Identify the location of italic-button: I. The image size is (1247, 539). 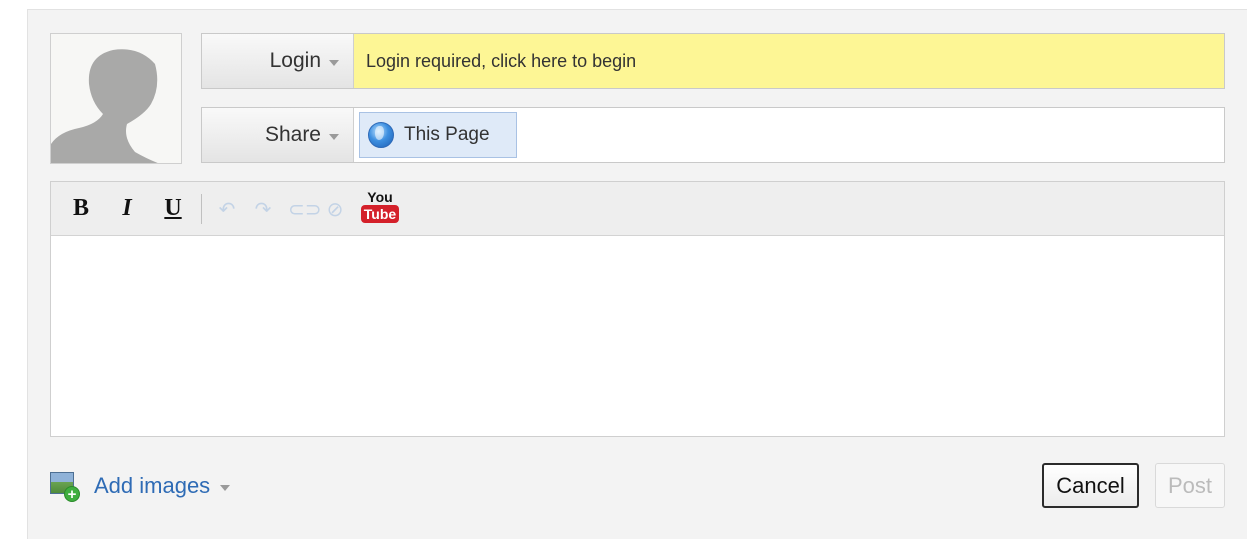
(127, 208).